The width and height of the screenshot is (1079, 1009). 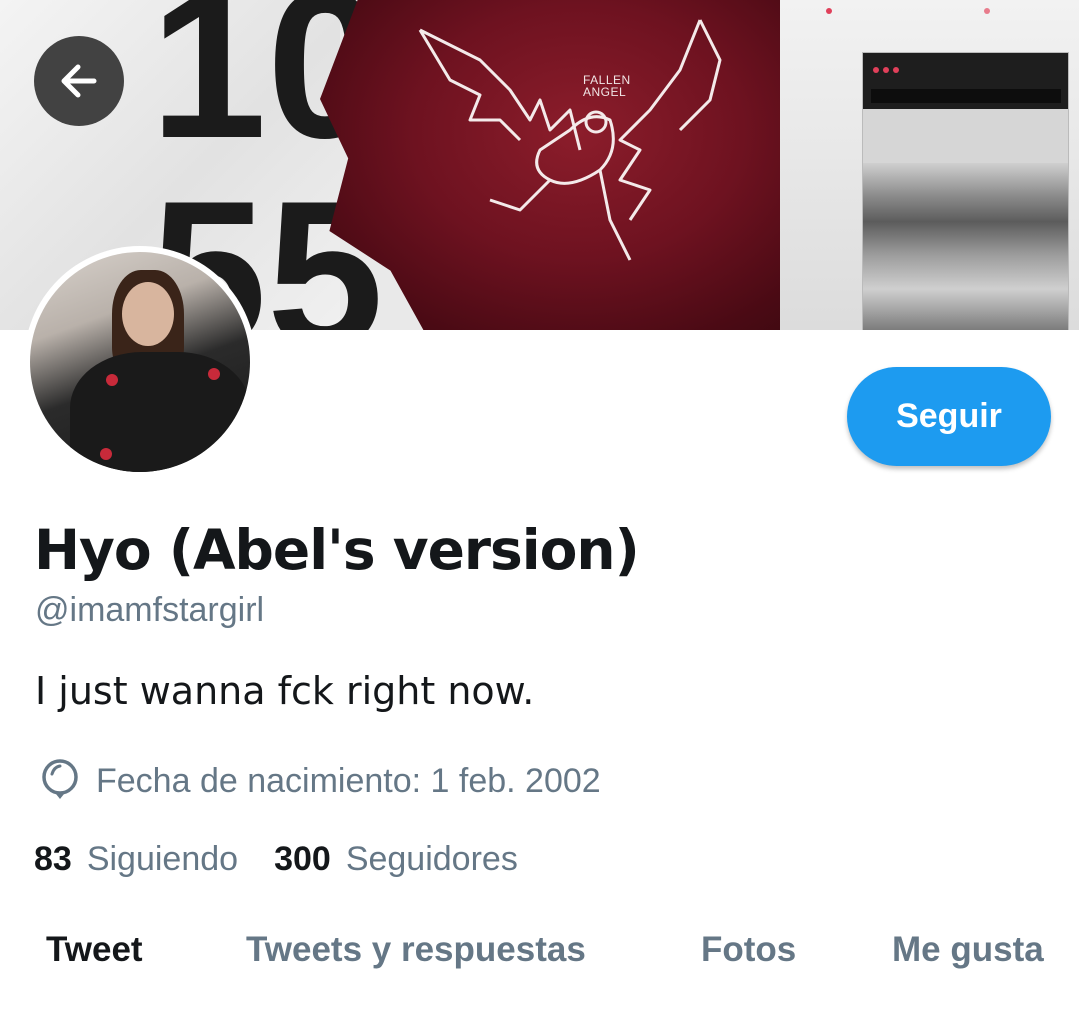 I want to click on banner-sea-photo, so click(x=965, y=246).